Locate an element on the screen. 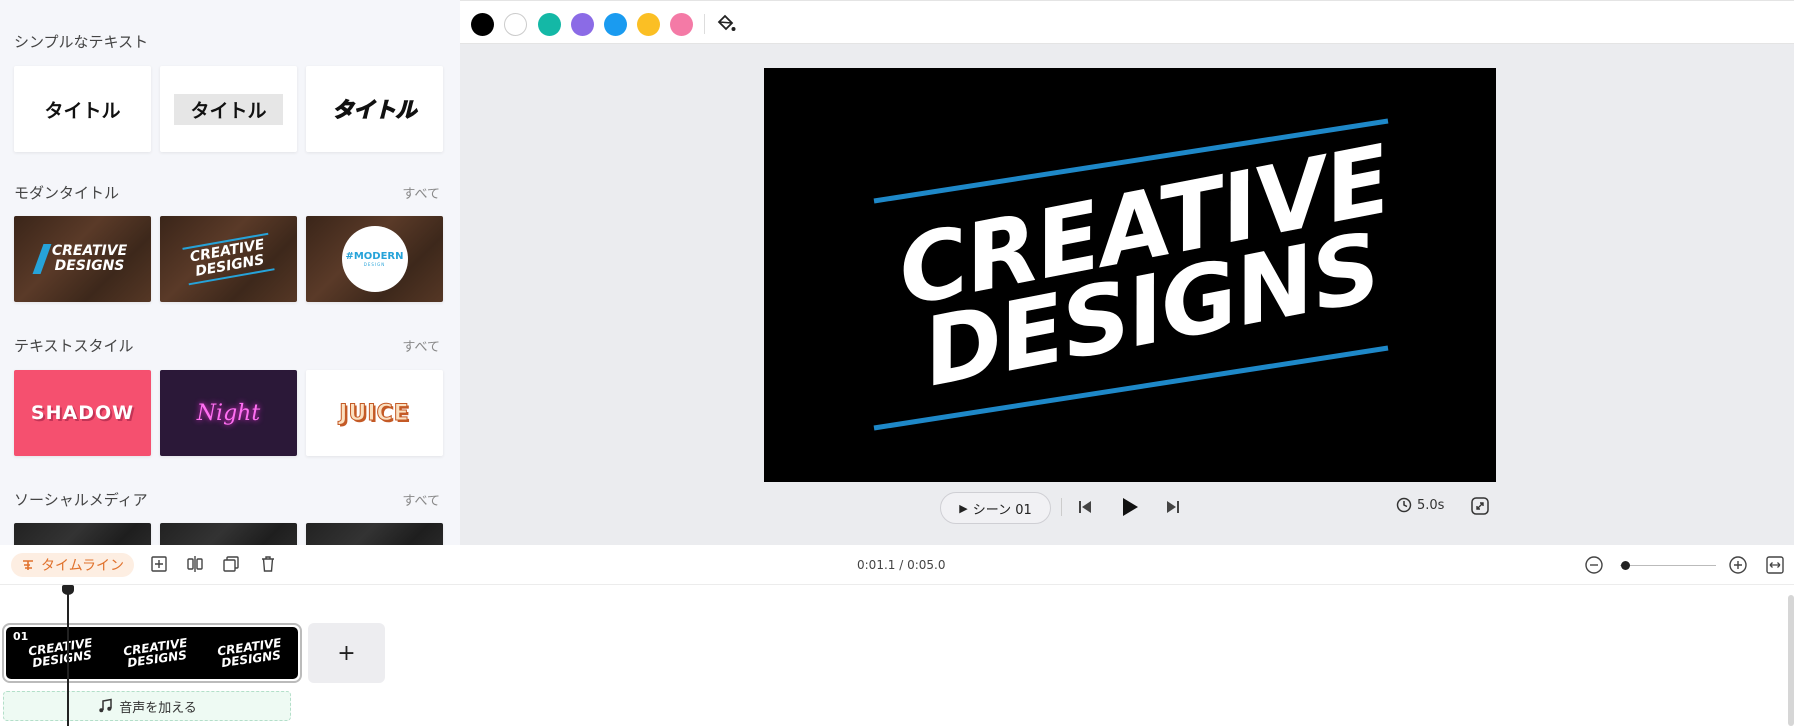 Image resolution: width=1794 pixels, height=726 pixels. zoom-slider-handle is located at coordinates (1625, 565).